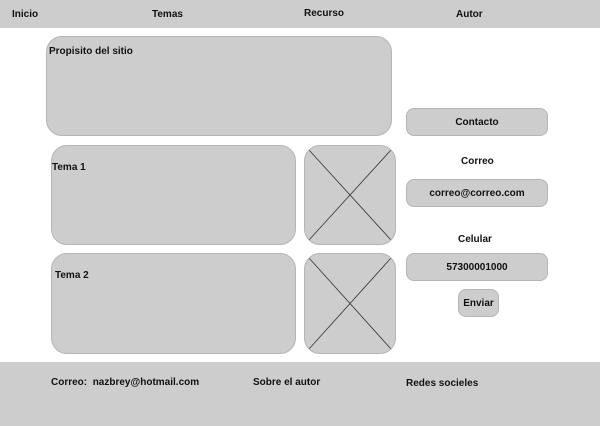  What do you see at coordinates (442, 383) in the screenshot?
I see `footer-link-social: Redes socieles` at bounding box center [442, 383].